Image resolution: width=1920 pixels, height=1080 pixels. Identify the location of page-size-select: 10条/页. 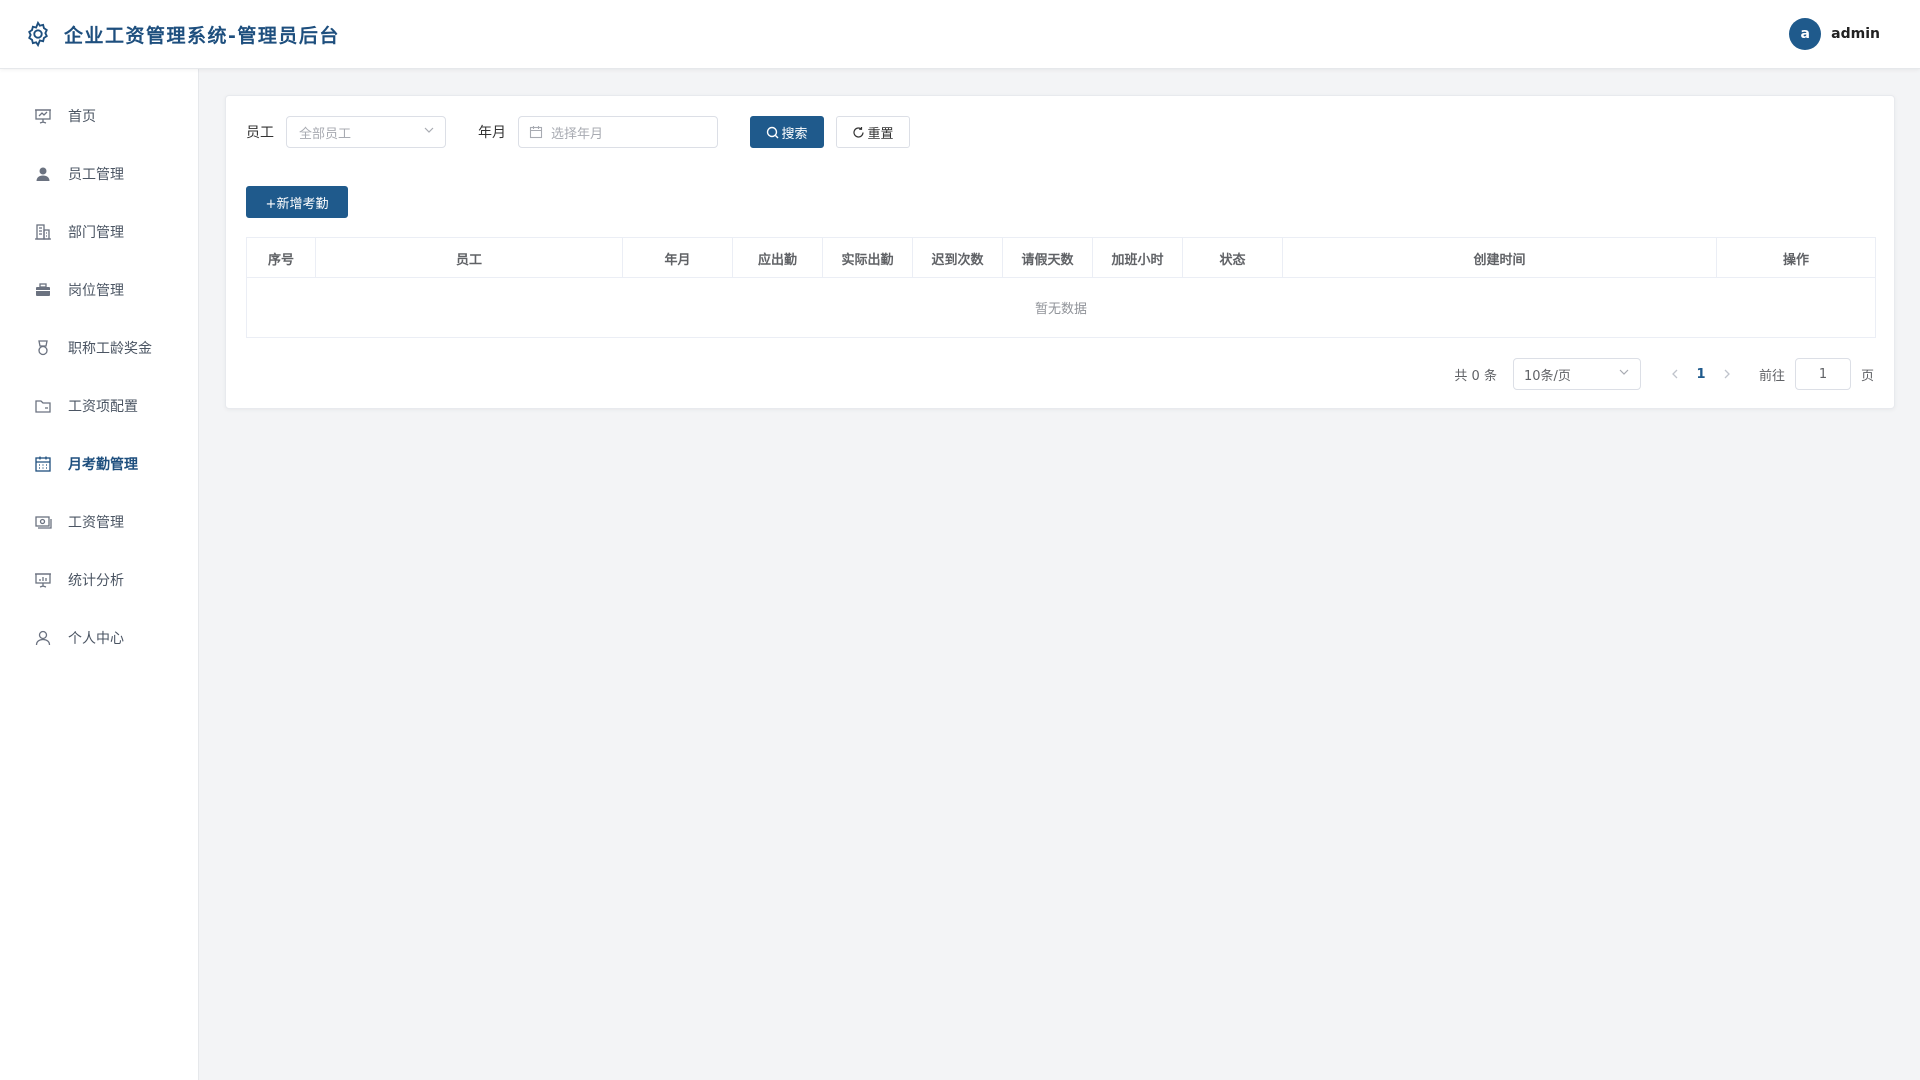
(1576, 374).